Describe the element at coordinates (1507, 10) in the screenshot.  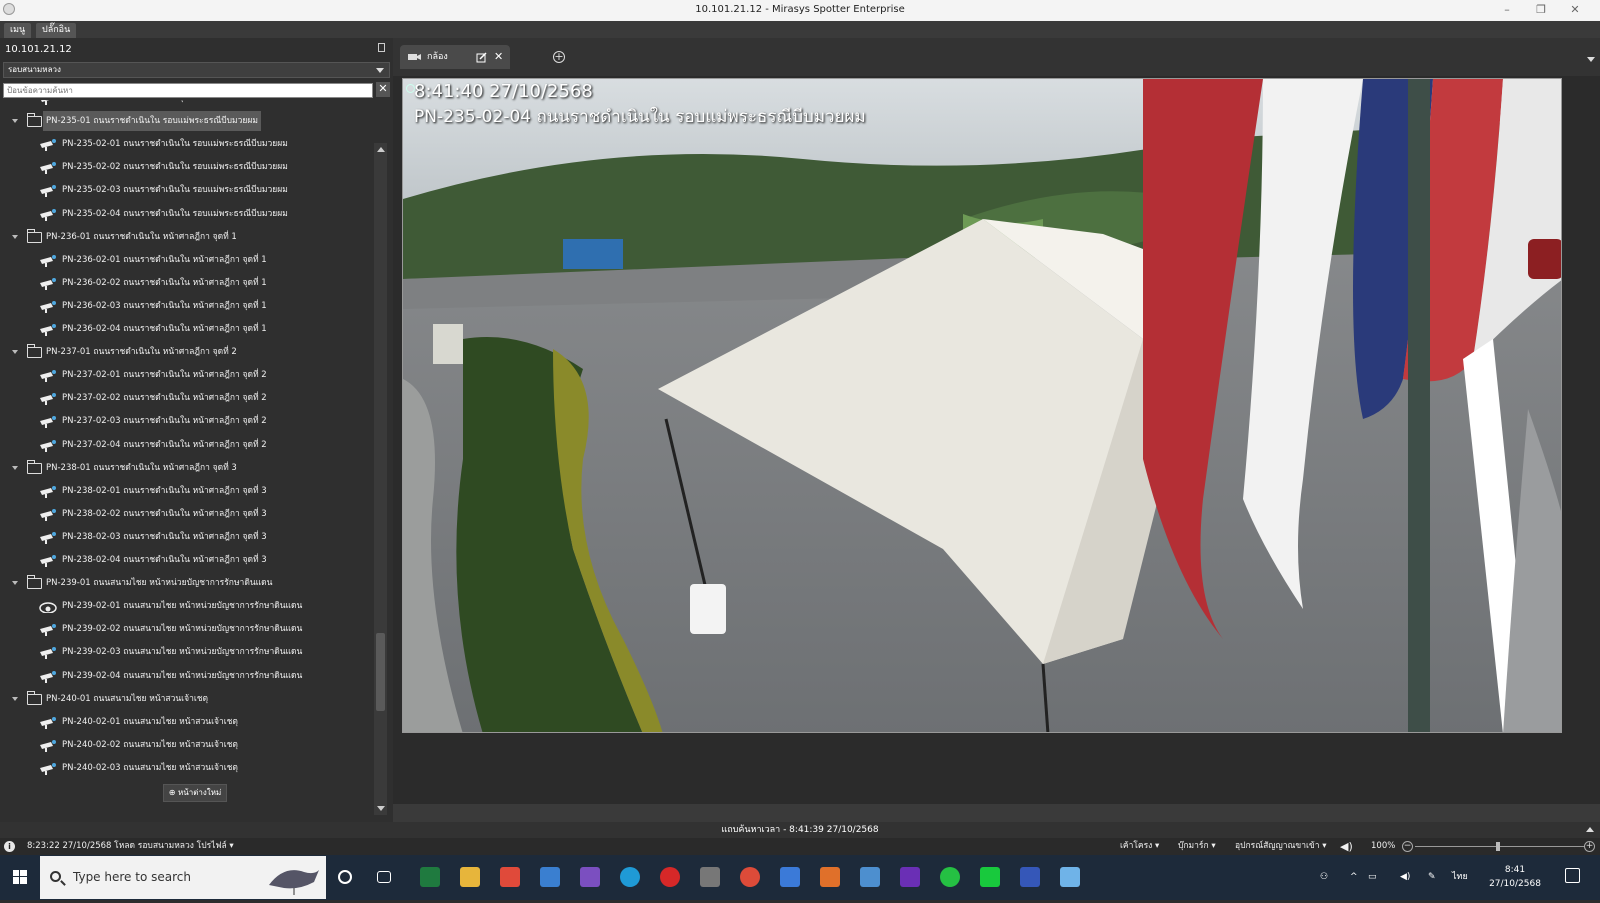
I see `minimize-button: –` at that location.